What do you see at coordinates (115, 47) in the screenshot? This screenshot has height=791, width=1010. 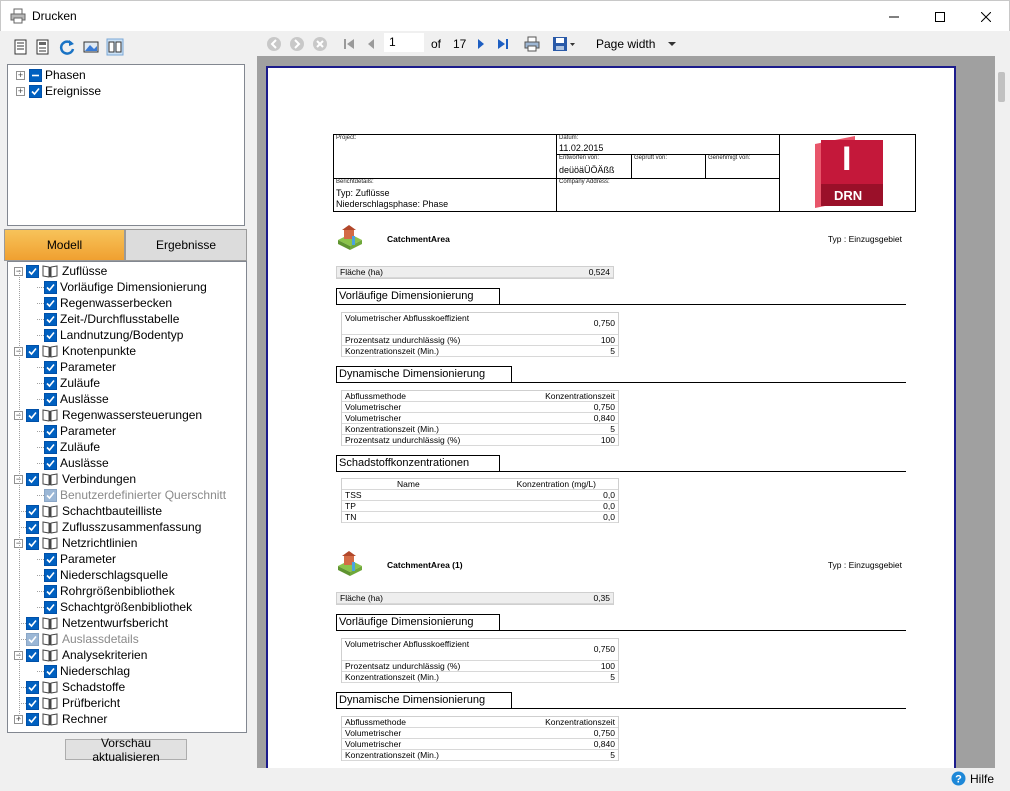 I see `book-view-icon` at bounding box center [115, 47].